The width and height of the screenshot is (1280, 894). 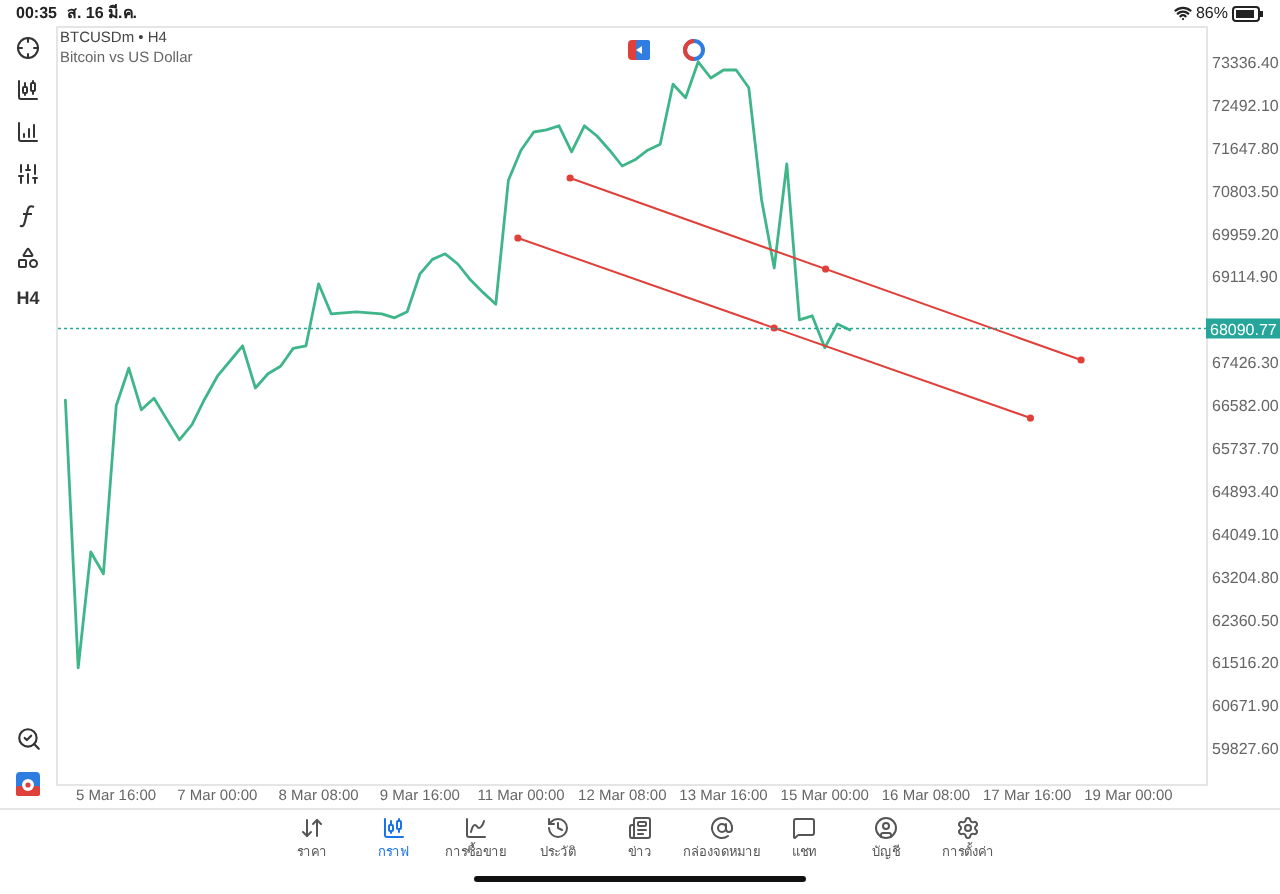 I want to click on crosshair-icon, so click(x=28, y=48).